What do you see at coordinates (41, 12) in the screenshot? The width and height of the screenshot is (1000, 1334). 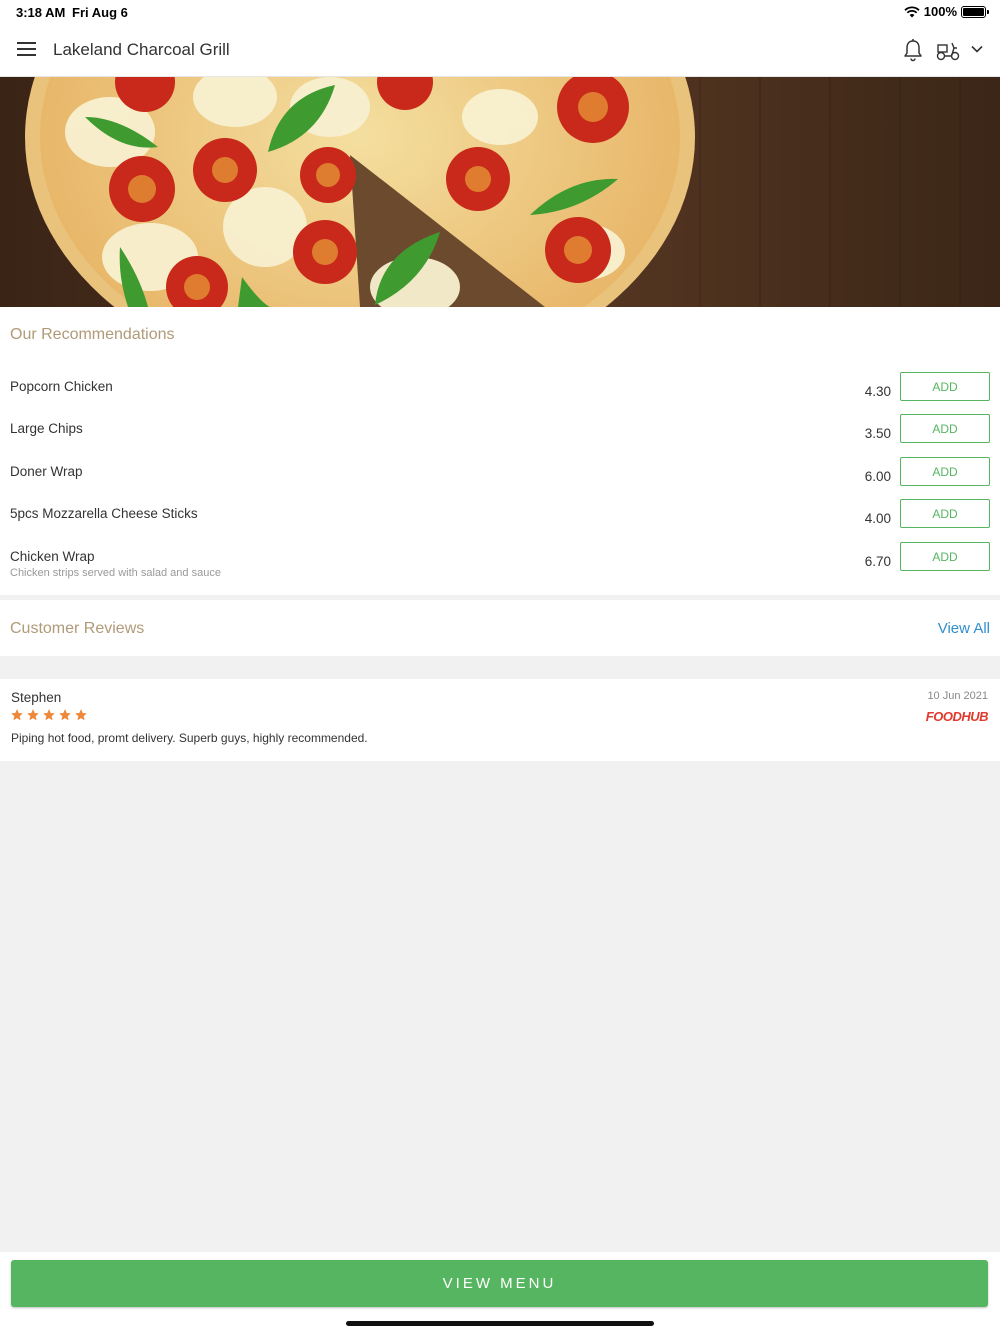 I see `status-time: 3:18 AM` at bounding box center [41, 12].